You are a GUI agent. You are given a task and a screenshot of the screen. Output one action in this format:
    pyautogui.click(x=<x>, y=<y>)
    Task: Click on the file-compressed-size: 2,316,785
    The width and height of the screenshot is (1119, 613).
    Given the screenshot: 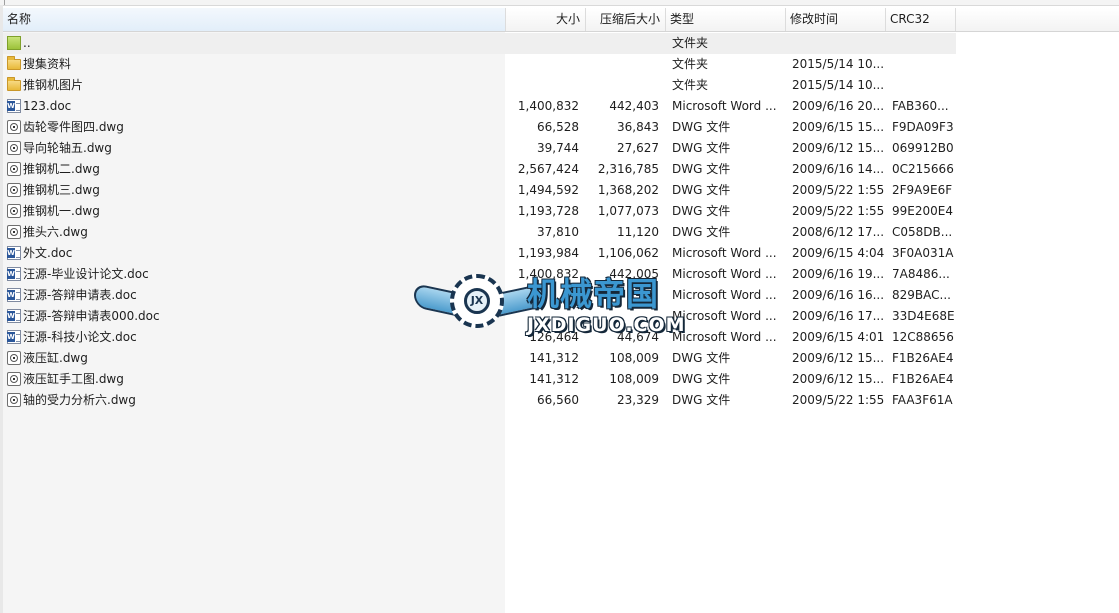 What is the action you would take?
    pyautogui.click(x=628, y=169)
    